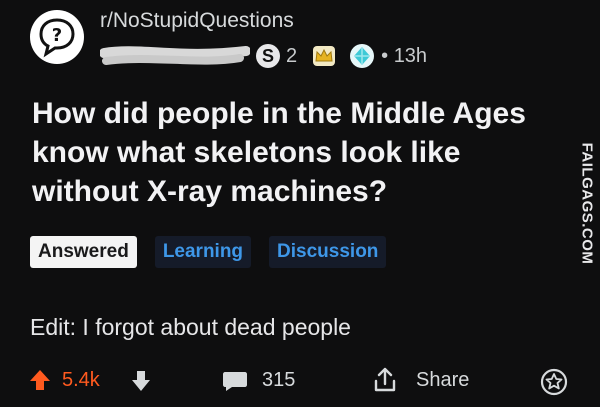  I want to click on vote-score: 5.4k, so click(81, 380).